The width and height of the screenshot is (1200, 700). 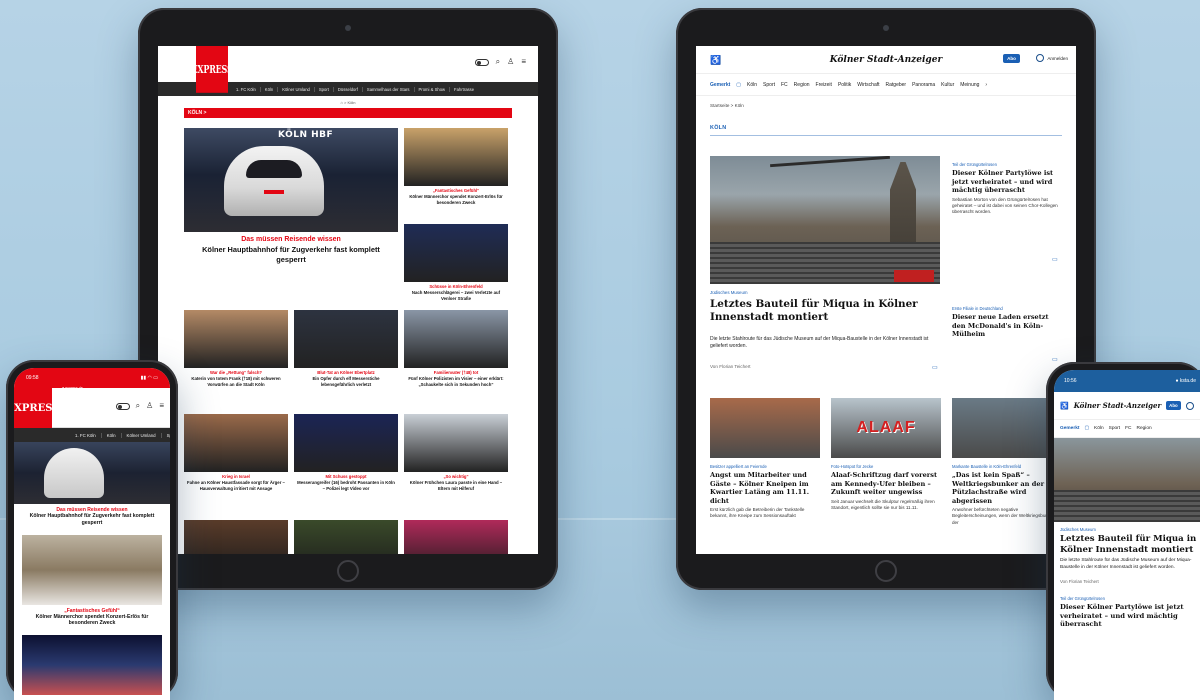 What do you see at coordinates (387, 89) in the screenshot?
I see `nav-item: Sammelhaus der Stars` at bounding box center [387, 89].